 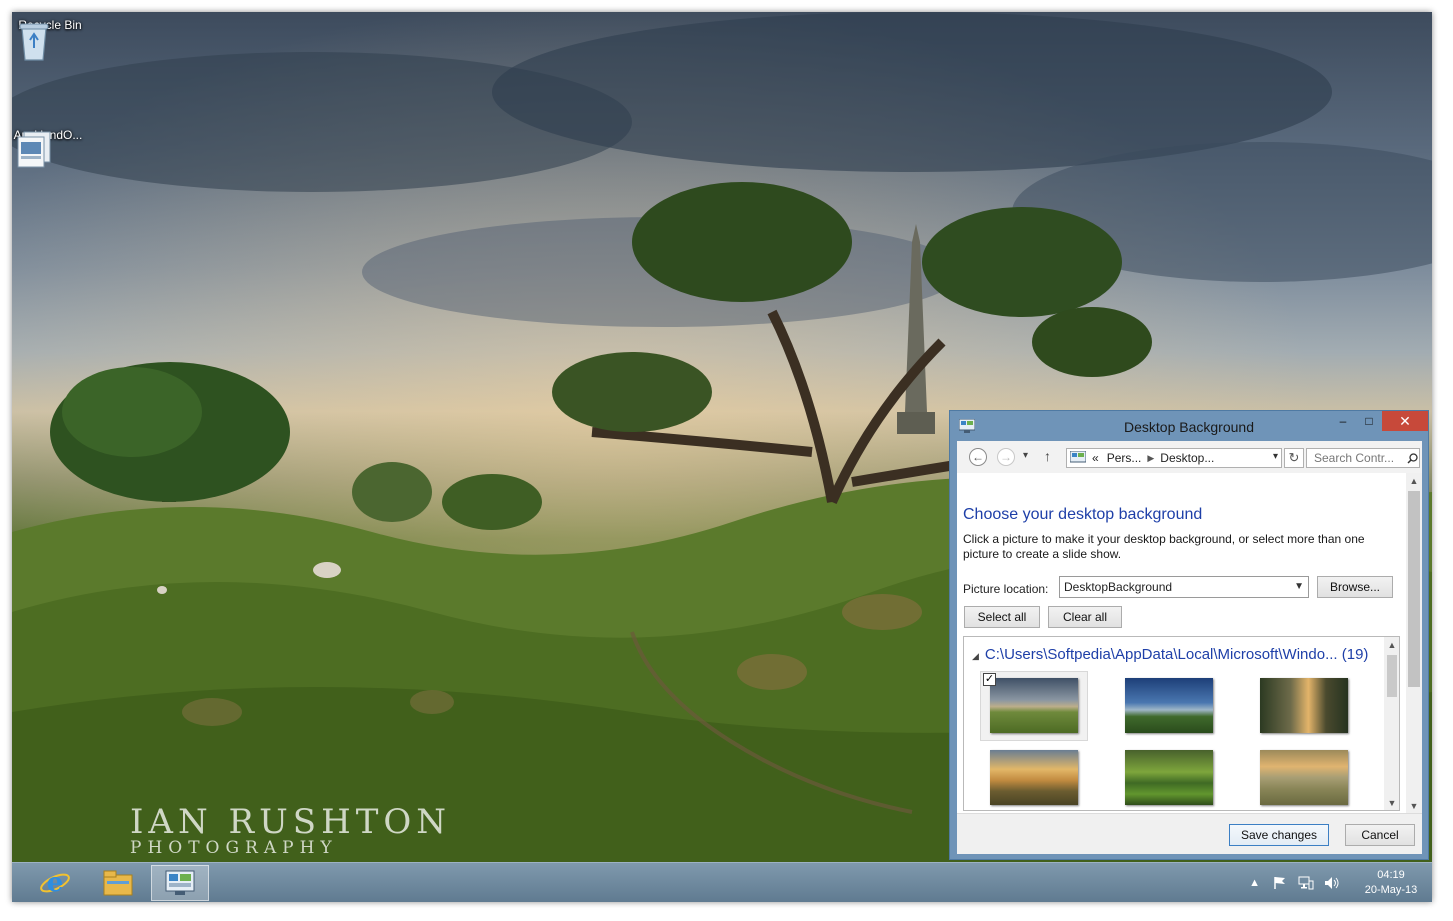 What do you see at coordinates (722, 882) in the screenshot?
I see `taskbar: e ▲ 04:19 20-May-13` at bounding box center [722, 882].